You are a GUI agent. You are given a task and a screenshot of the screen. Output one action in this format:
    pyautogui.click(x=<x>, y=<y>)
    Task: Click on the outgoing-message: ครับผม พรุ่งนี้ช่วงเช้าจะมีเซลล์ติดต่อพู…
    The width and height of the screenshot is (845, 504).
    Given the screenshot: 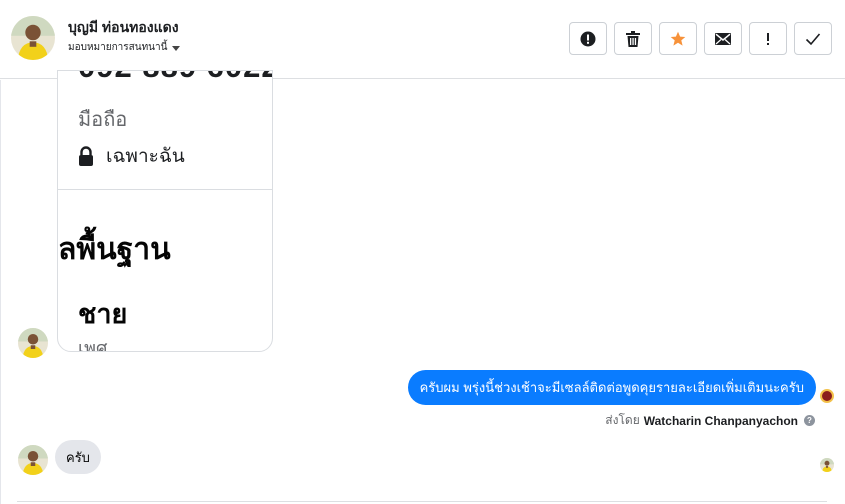 What is the action you would take?
    pyautogui.click(x=611, y=387)
    